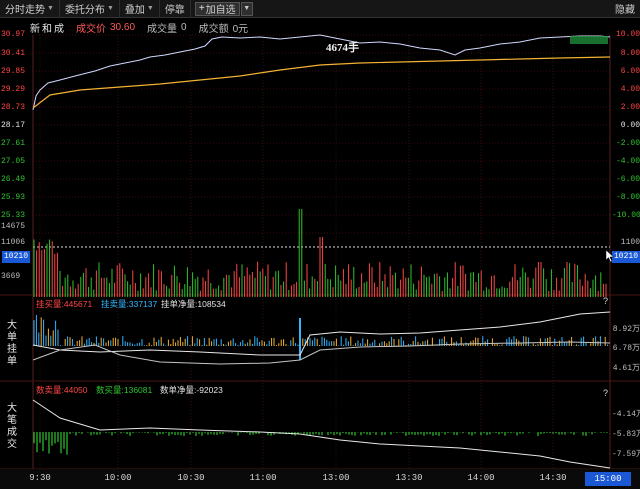  I want to click on order-axis-tick: 6.78万, so click(626, 348).